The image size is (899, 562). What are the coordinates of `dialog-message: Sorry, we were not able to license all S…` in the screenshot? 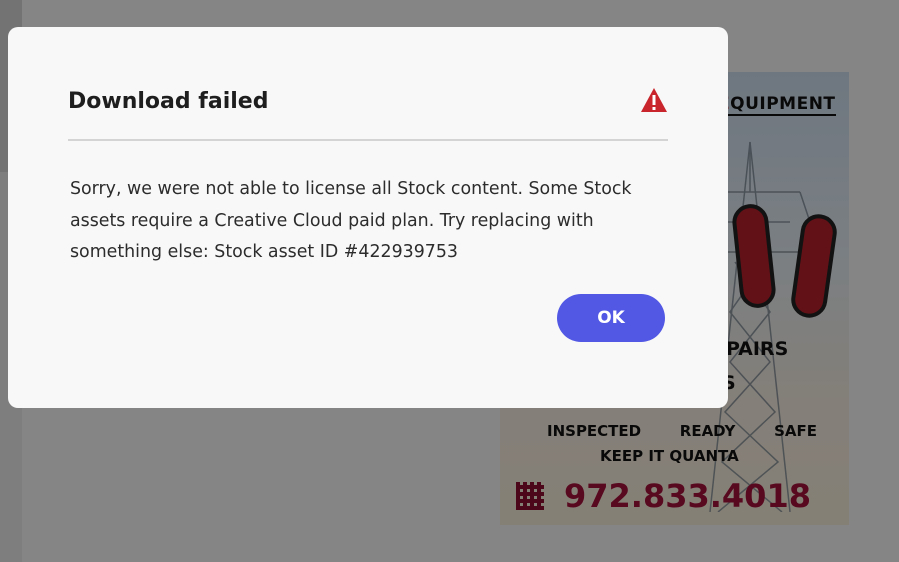 It's located at (351, 220).